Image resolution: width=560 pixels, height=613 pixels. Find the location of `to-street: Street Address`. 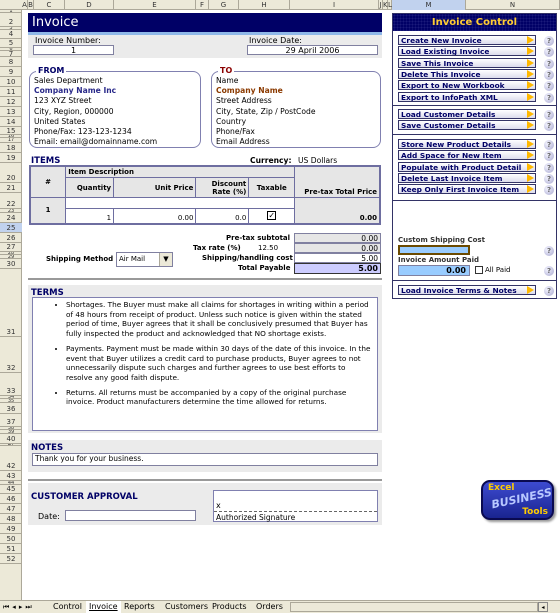

to-street: Street Address is located at coordinates (266, 101).